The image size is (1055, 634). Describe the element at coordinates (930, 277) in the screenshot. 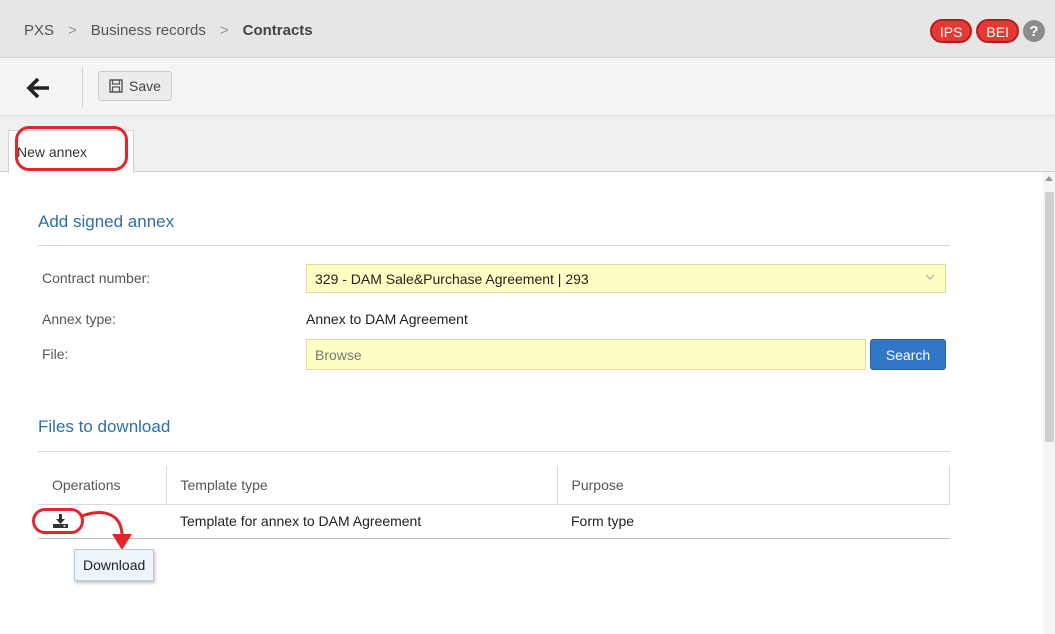

I see `chevron-down-icon` at that location.